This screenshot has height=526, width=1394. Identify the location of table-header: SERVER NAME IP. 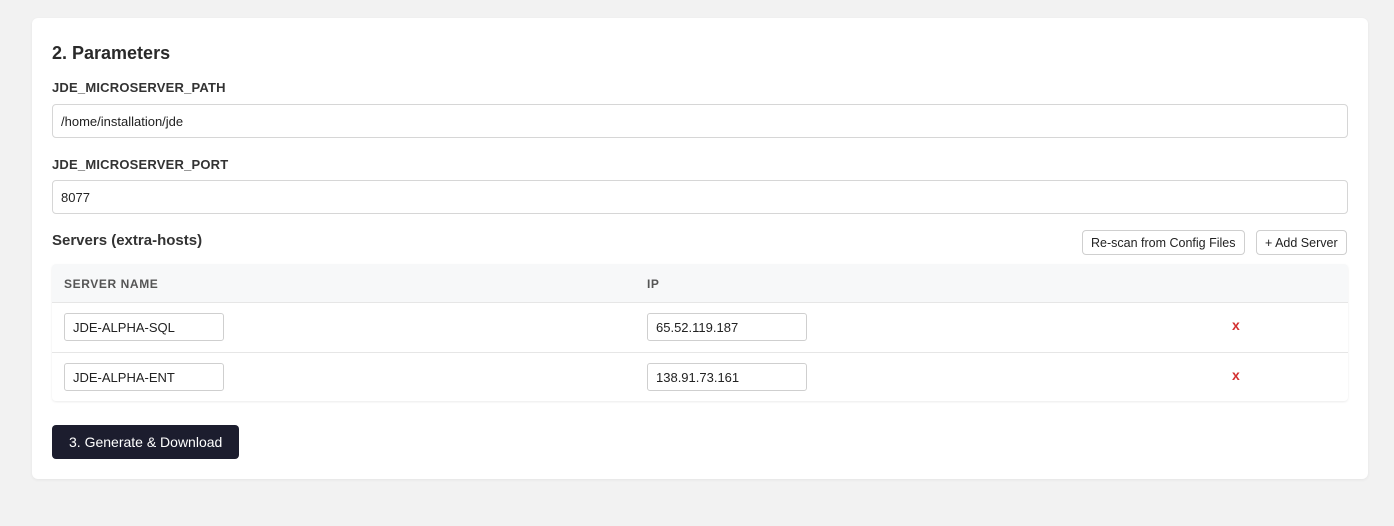
(700, 283).